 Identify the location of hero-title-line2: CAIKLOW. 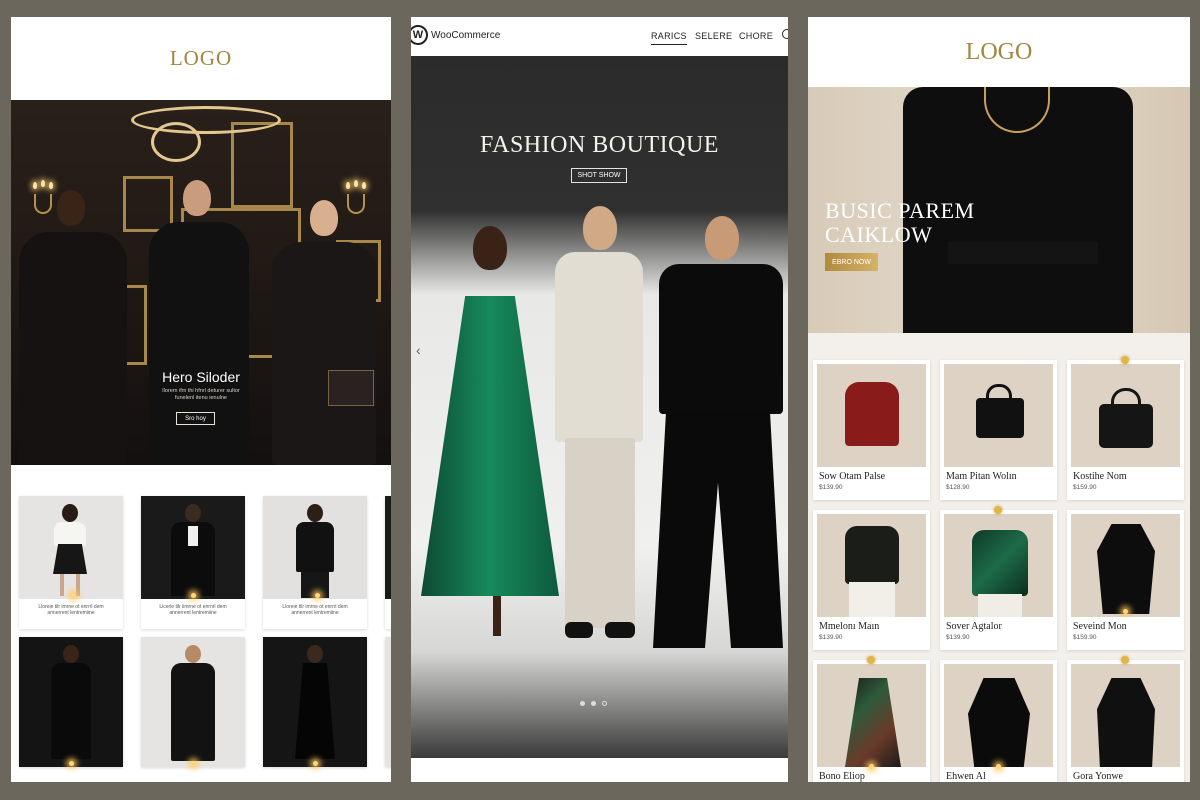
(879, 234).